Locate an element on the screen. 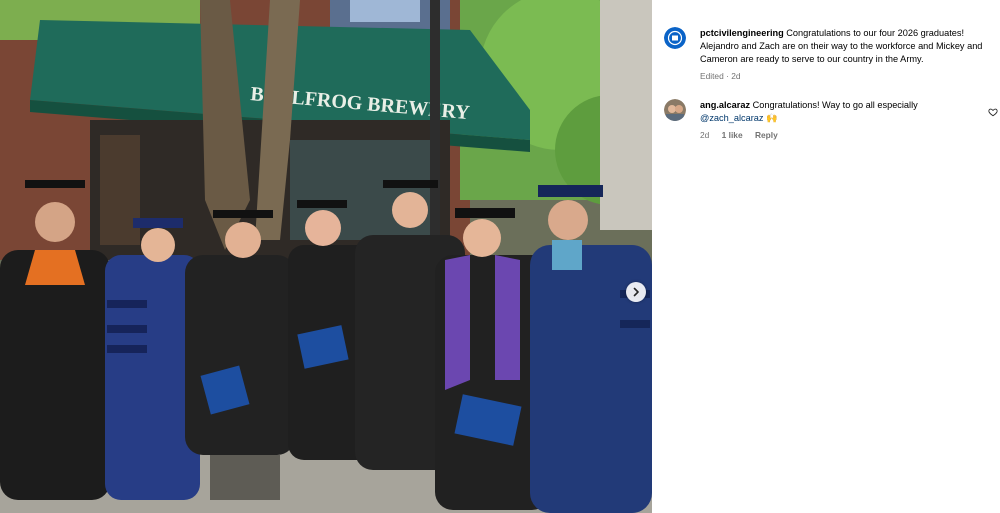 This screenshot has height=513, width=1000. comment-time: 2d is located at coordinates (705, 135).